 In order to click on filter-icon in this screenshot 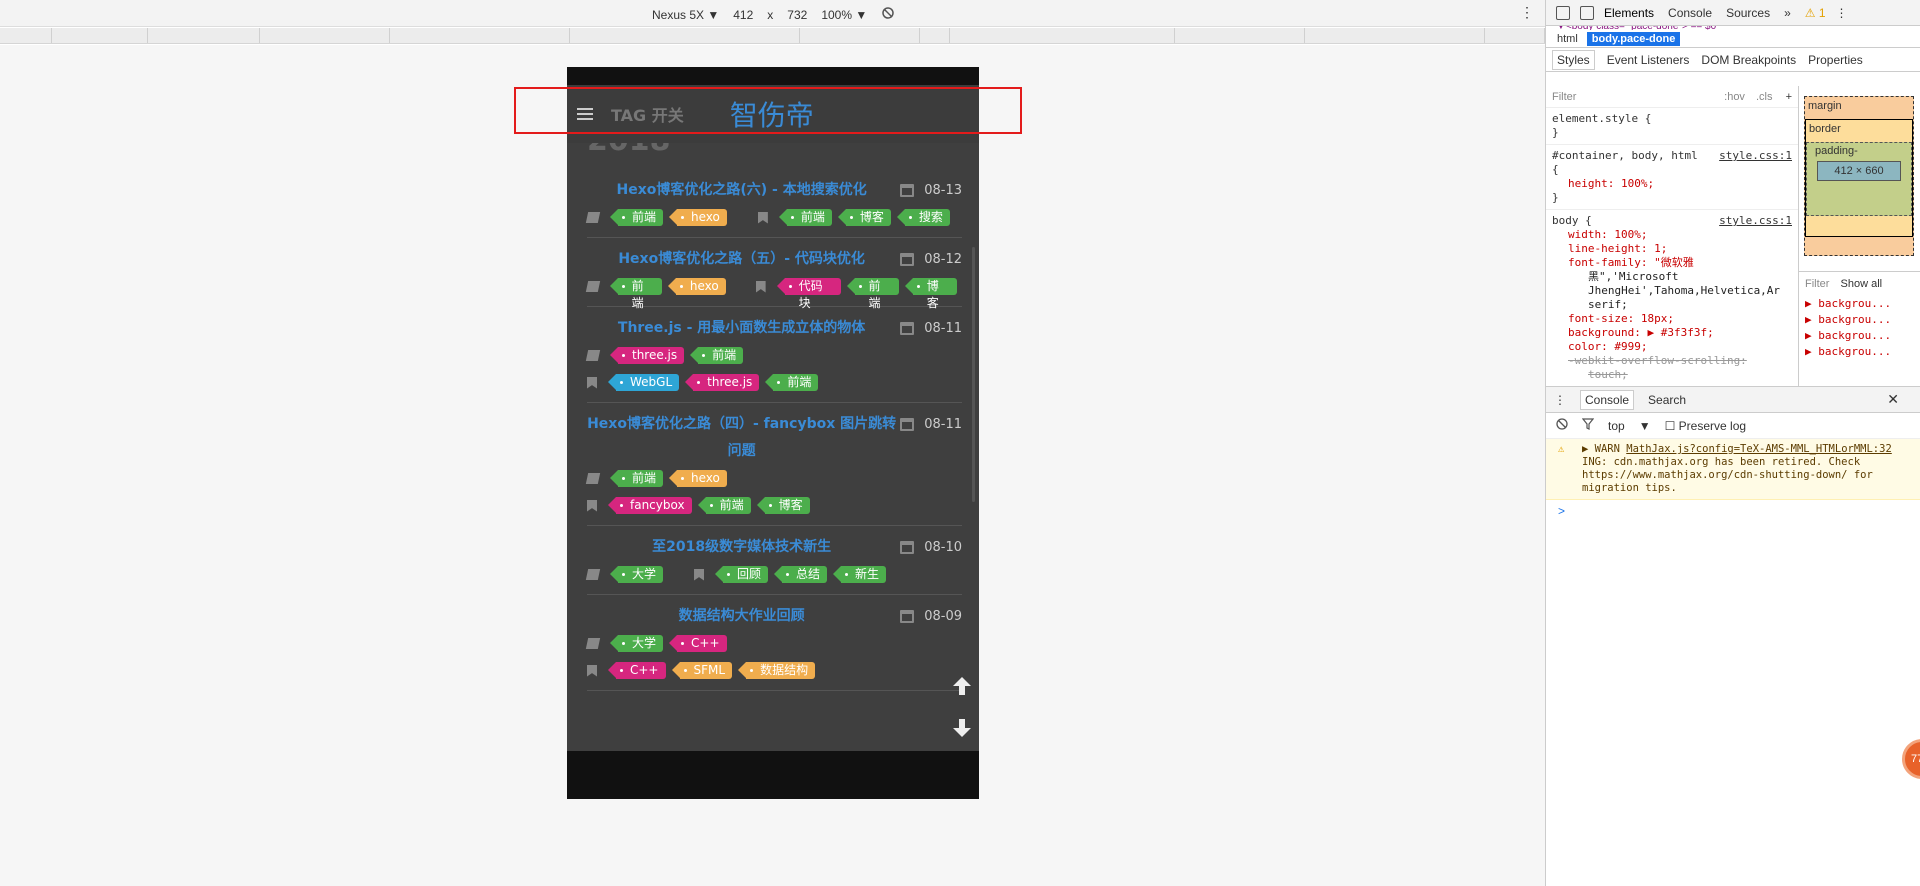, I will do `click(1588, 425)`.